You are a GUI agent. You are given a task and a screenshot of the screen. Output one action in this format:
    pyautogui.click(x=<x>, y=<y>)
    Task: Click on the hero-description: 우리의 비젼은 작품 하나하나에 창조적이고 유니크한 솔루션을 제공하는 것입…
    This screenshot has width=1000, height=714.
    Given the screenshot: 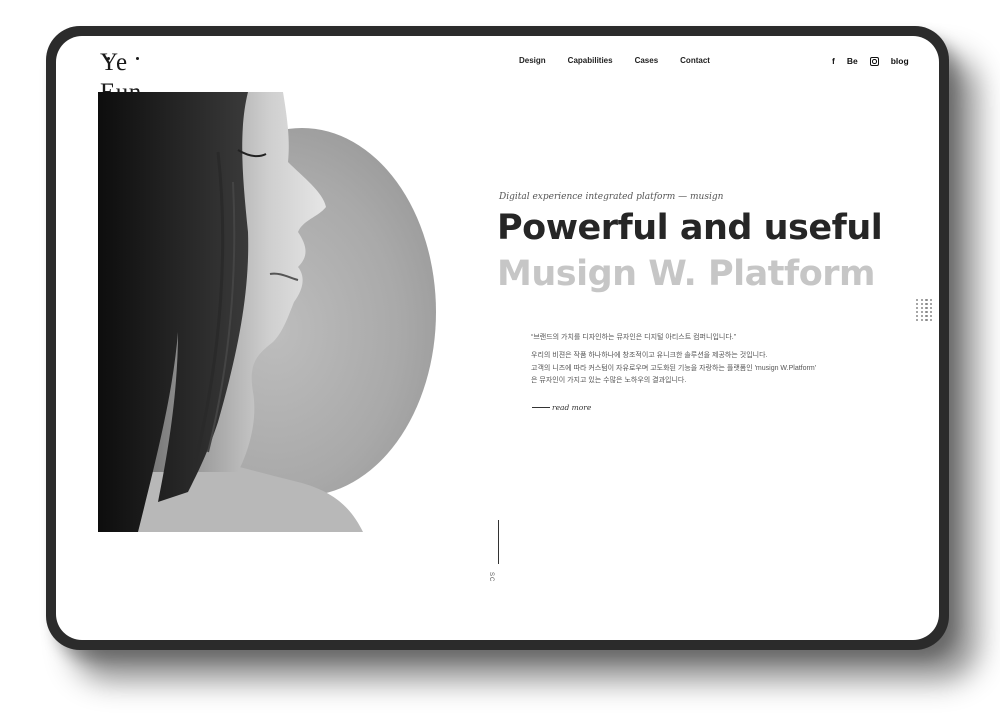 What is the action you would take?
    pyautogui.click(x=673, y=369)
    